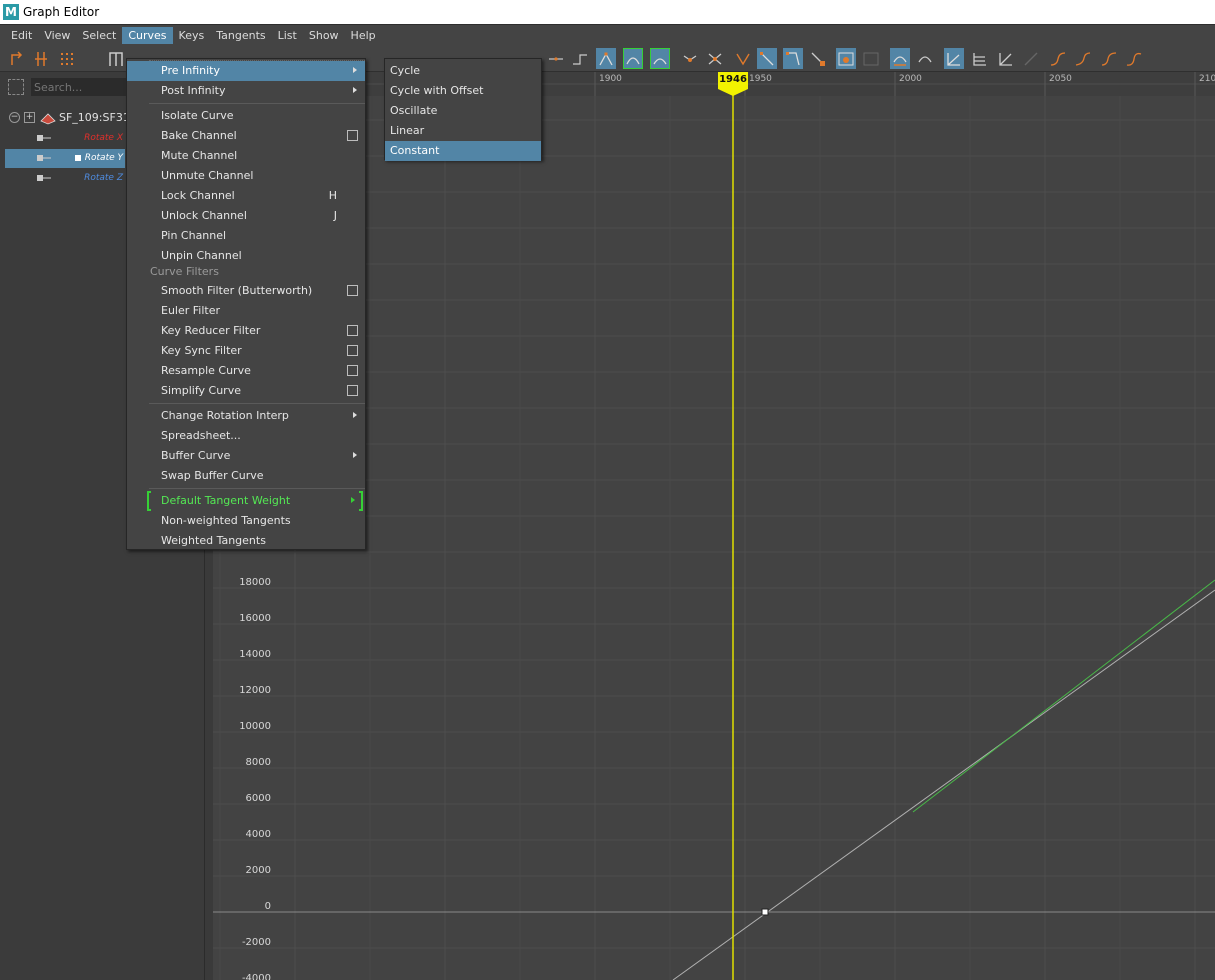 The width and height of the screenshot is (1215, 980). Describe the element at coordinates (258, 870) in the screenshot. I see `y-tick-label: 2000` at that location.